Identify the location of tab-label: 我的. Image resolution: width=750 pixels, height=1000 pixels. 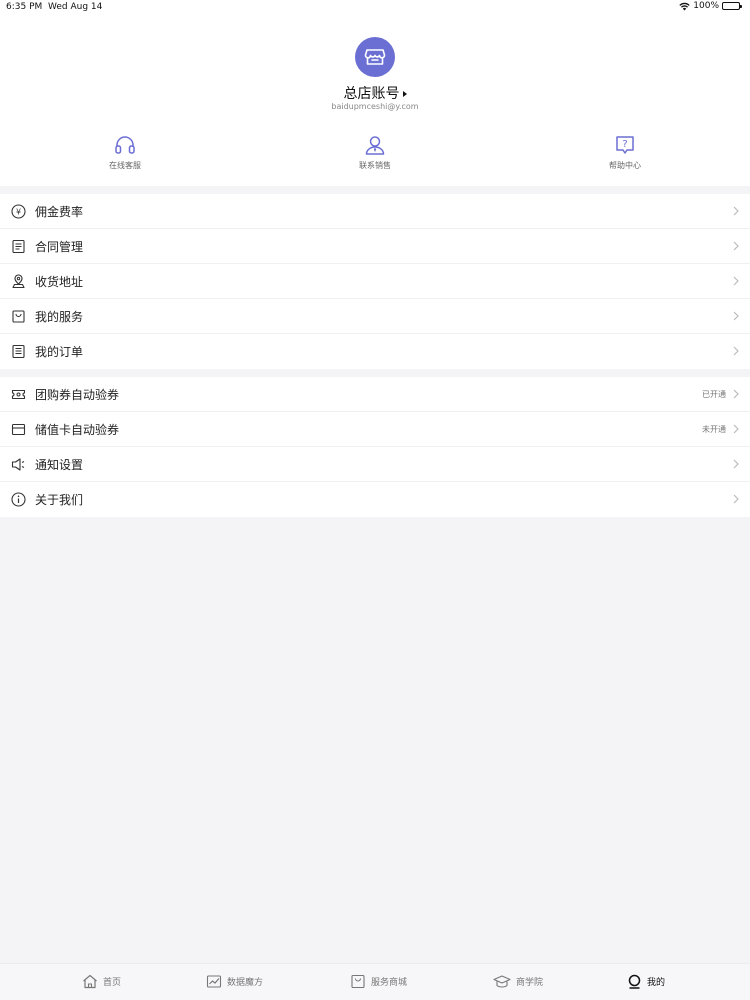
(656, 983).